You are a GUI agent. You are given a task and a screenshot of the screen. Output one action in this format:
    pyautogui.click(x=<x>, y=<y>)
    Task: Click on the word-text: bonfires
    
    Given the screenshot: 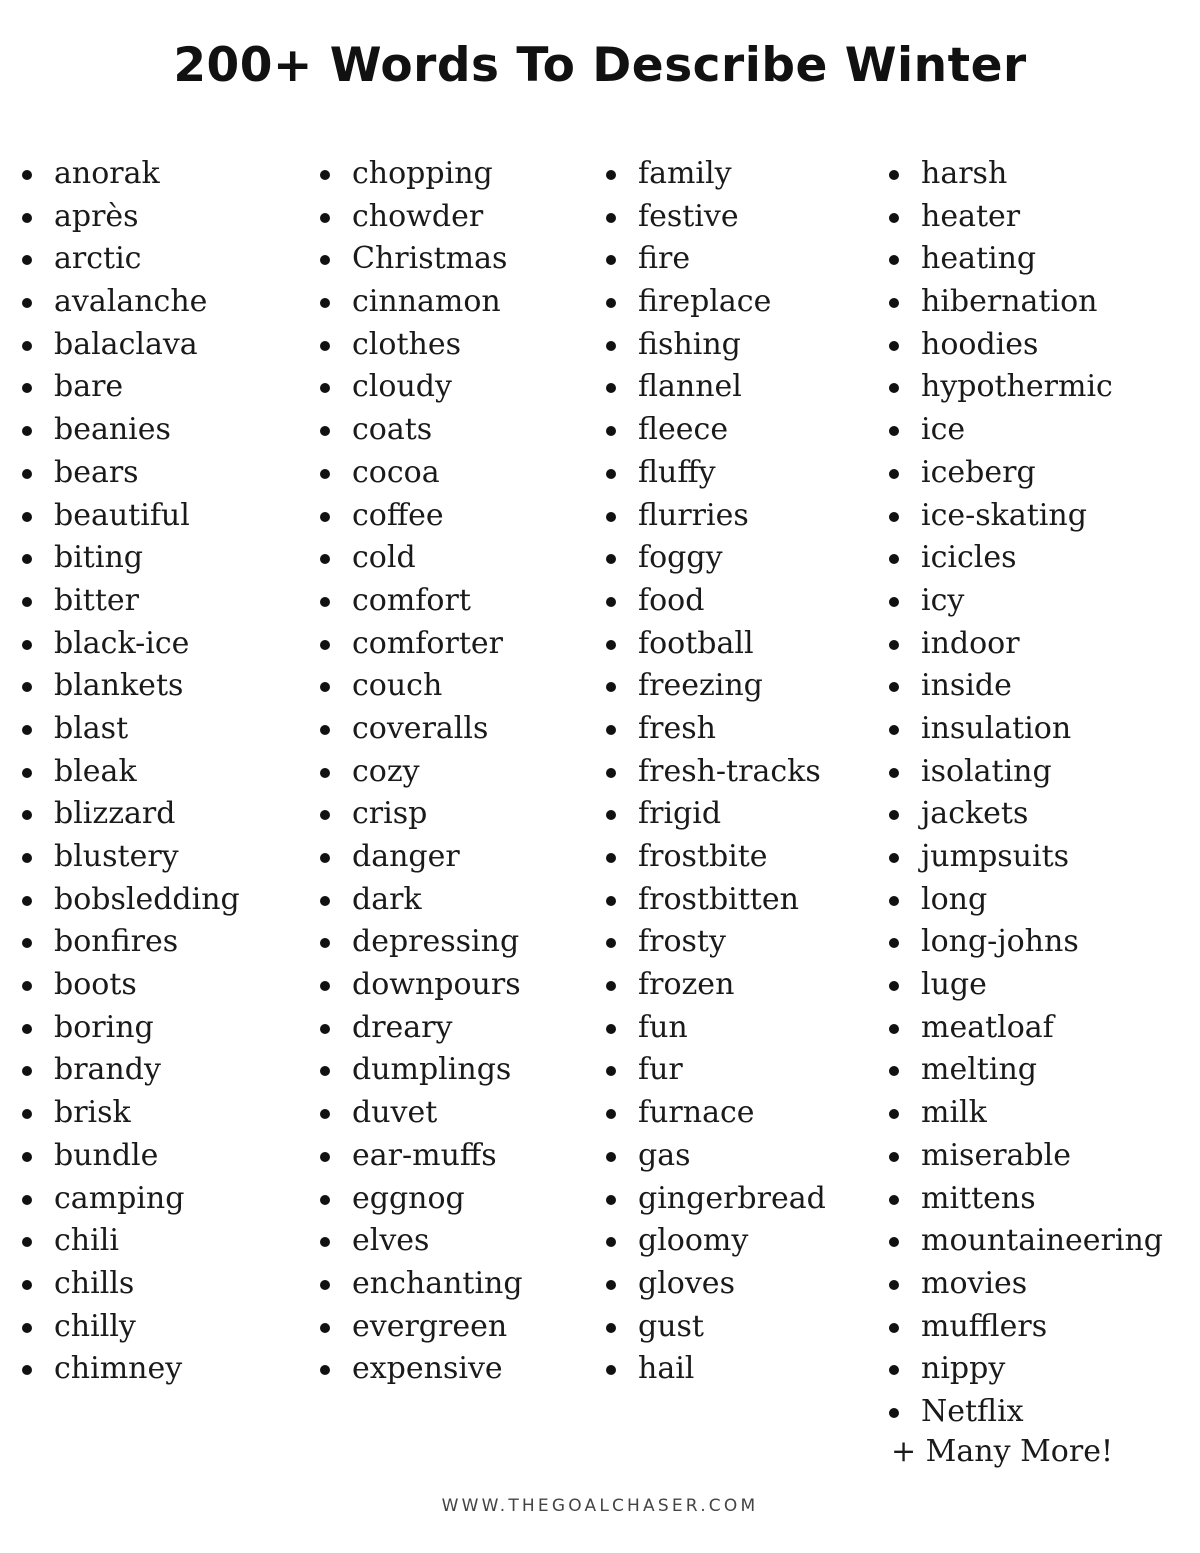 What is the action you would take?
    pyautogui.click(x=116, y=942)
    